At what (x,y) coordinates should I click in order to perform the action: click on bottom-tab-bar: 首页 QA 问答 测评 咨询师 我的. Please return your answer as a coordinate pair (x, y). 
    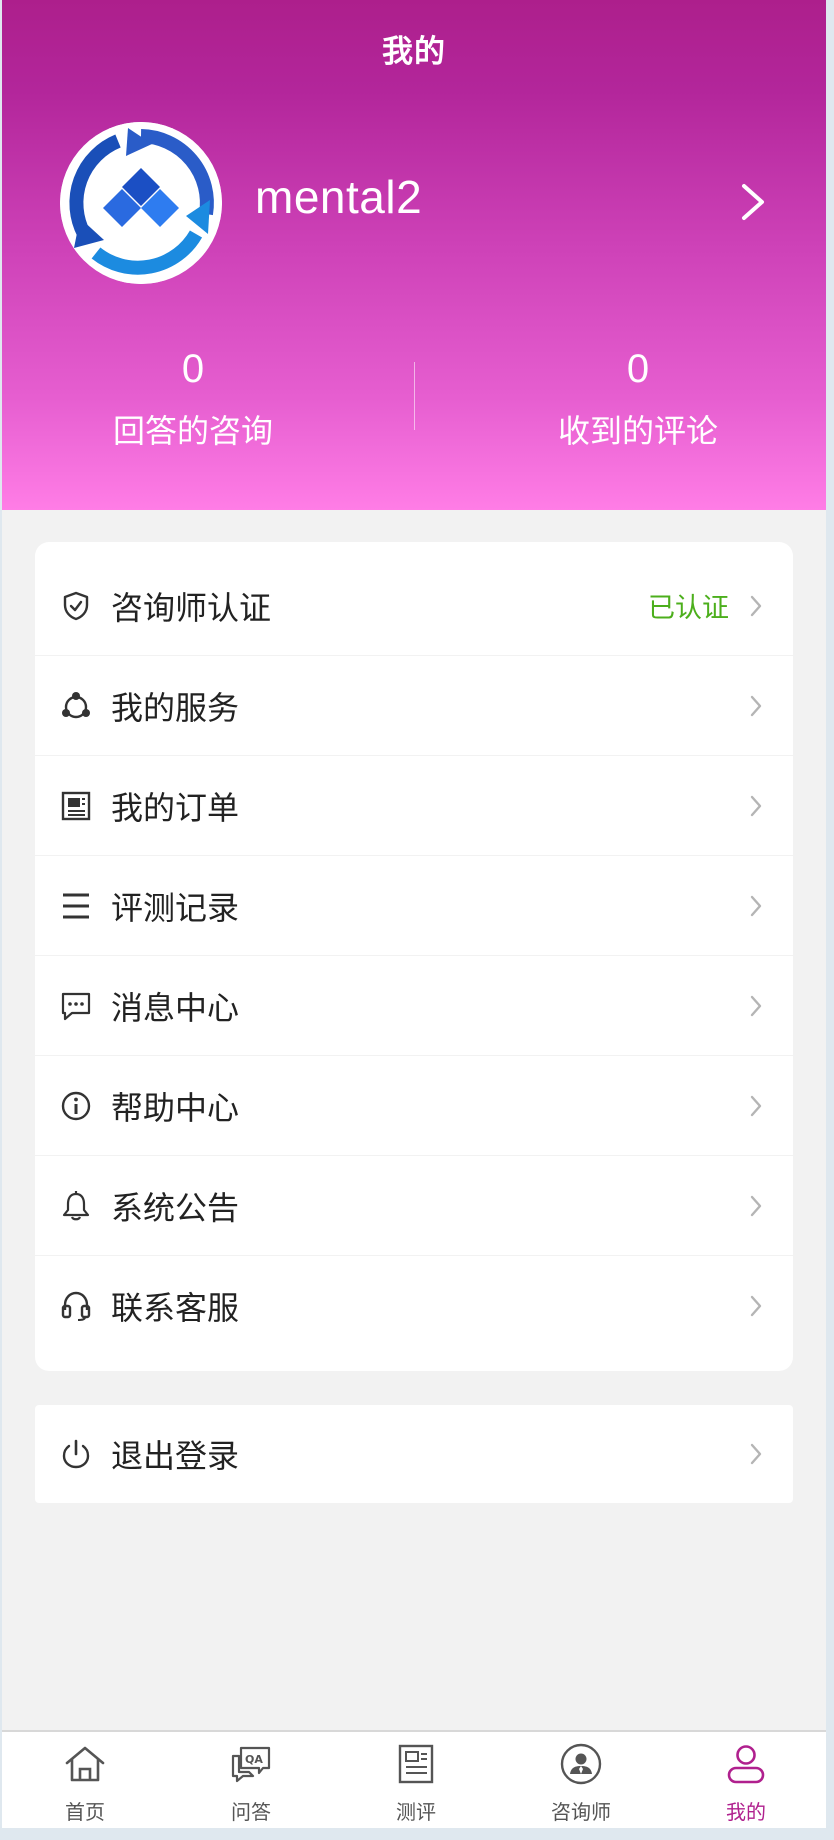
    Looking at the image, I should click on (414, 1779).